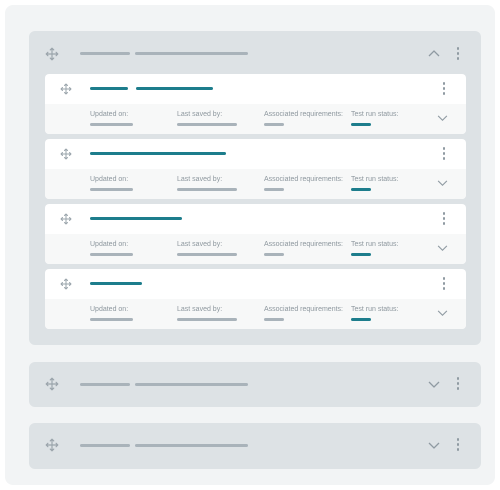 The height and width of the screenshot is (490, 500). Describe the element at coordinates (434, 53) in the screenshot. I see `chevron-up-icon` at that location.